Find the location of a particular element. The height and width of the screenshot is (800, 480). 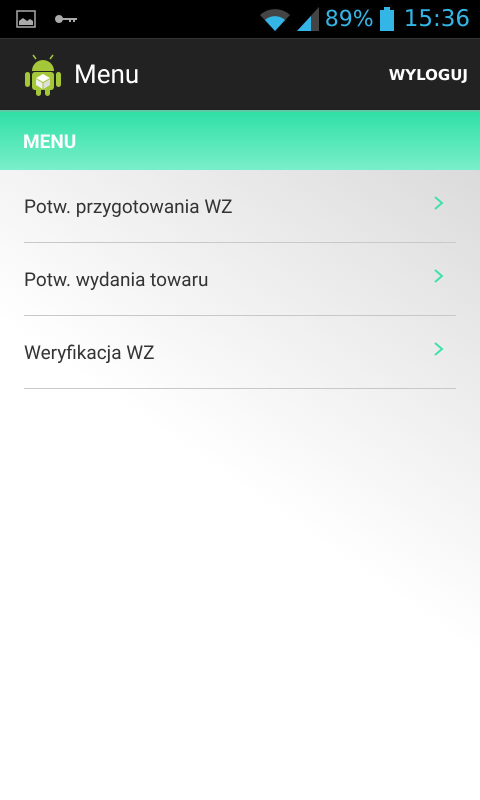

wifi-icon is located at coordinates (274, 19).